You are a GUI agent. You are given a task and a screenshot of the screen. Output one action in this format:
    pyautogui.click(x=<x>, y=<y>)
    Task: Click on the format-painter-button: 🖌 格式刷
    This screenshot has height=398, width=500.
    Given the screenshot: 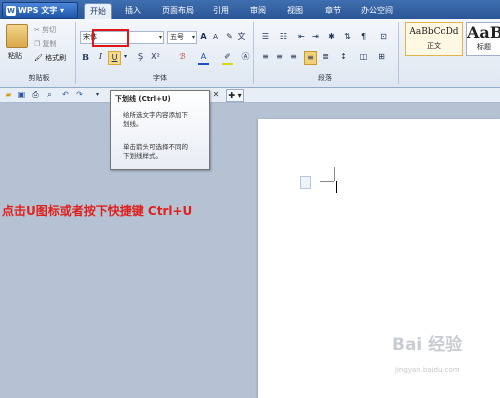 What is the action you would take?
    pyautogui.click(x=50, y=58)
    